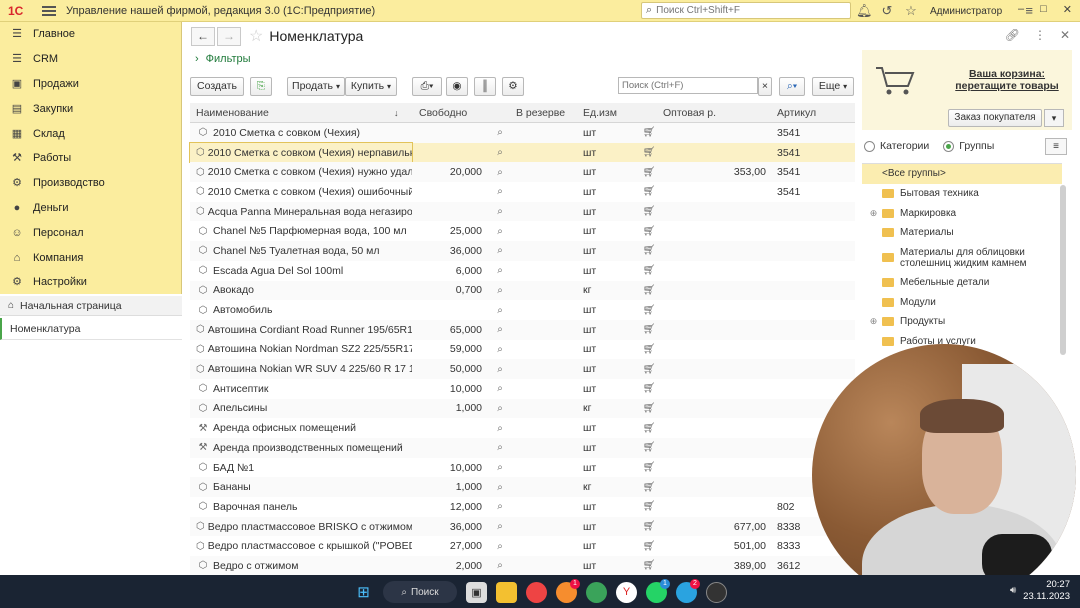 This screenshot has width=1080, height=608. What do you see at coordinates (966, 11) in the screenshot?
I see `user-name: Администратор` at bounding box center [966, 11].